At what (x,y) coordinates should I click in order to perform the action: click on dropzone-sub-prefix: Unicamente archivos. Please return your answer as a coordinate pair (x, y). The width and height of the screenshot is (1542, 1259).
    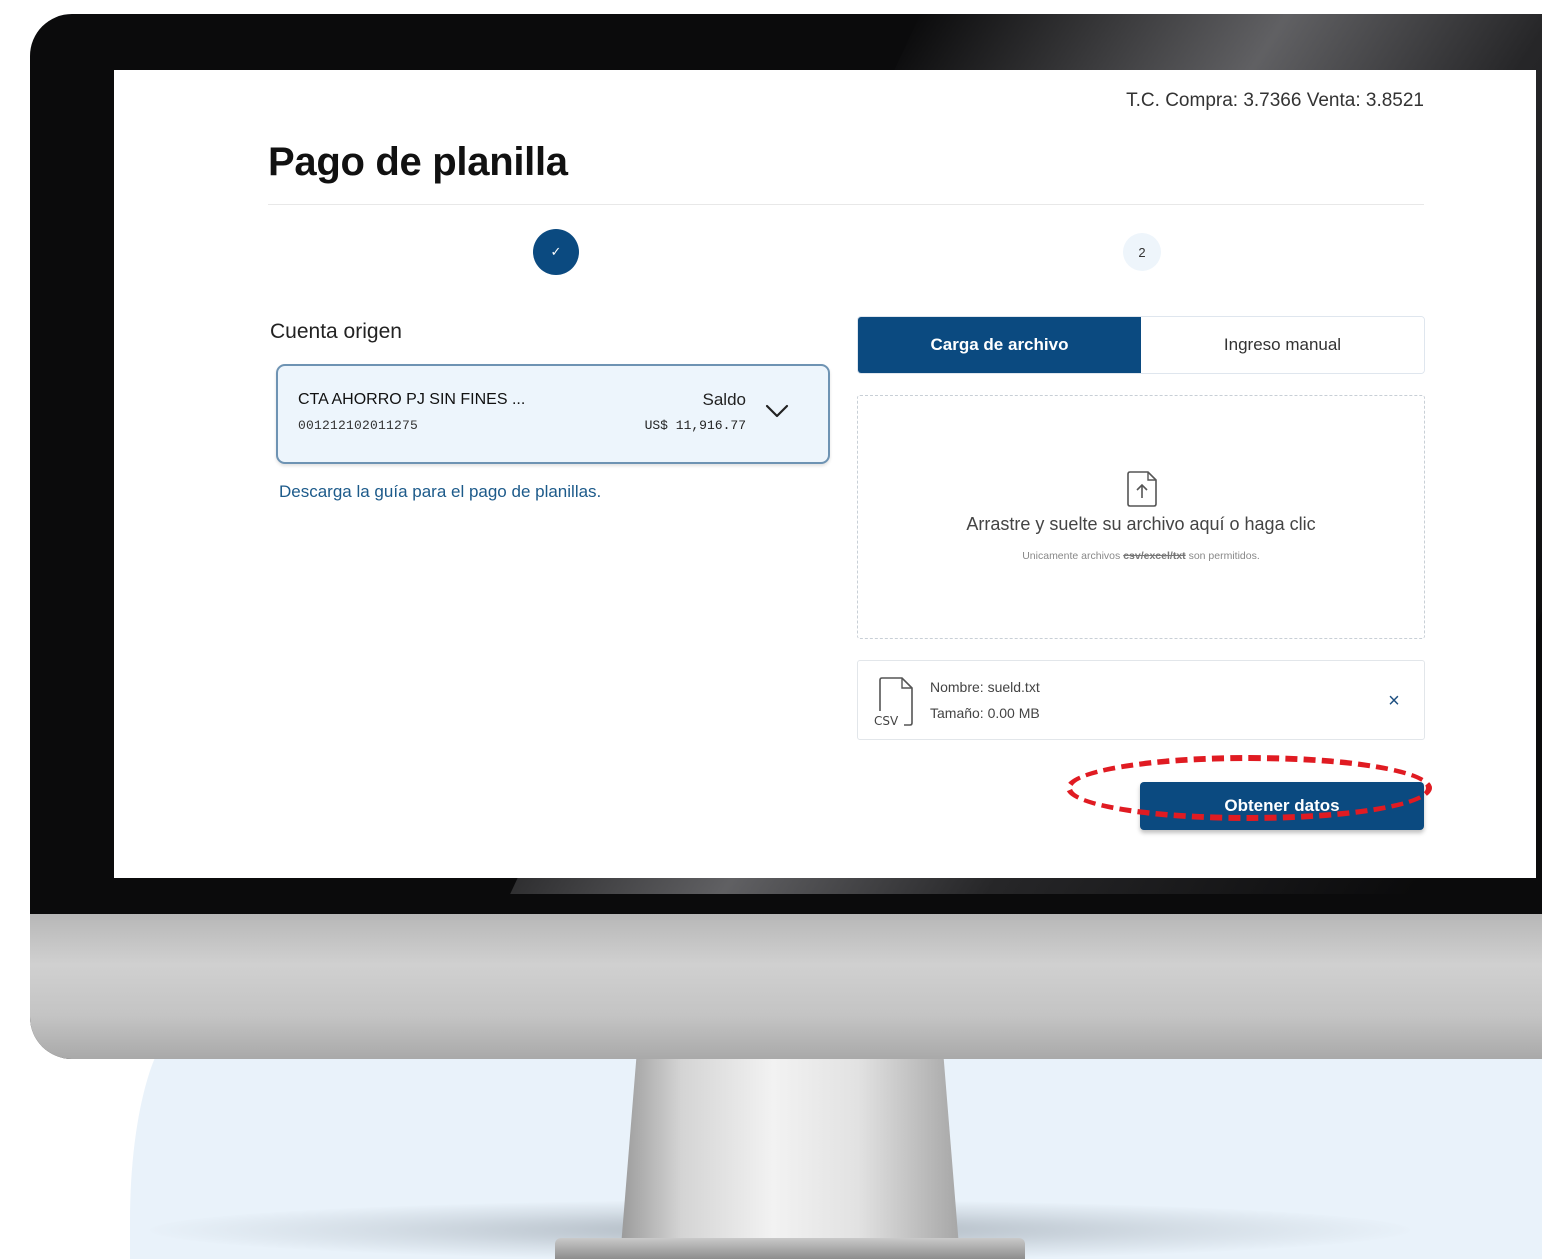
    Looking at the image, I should click on (1073, 556).